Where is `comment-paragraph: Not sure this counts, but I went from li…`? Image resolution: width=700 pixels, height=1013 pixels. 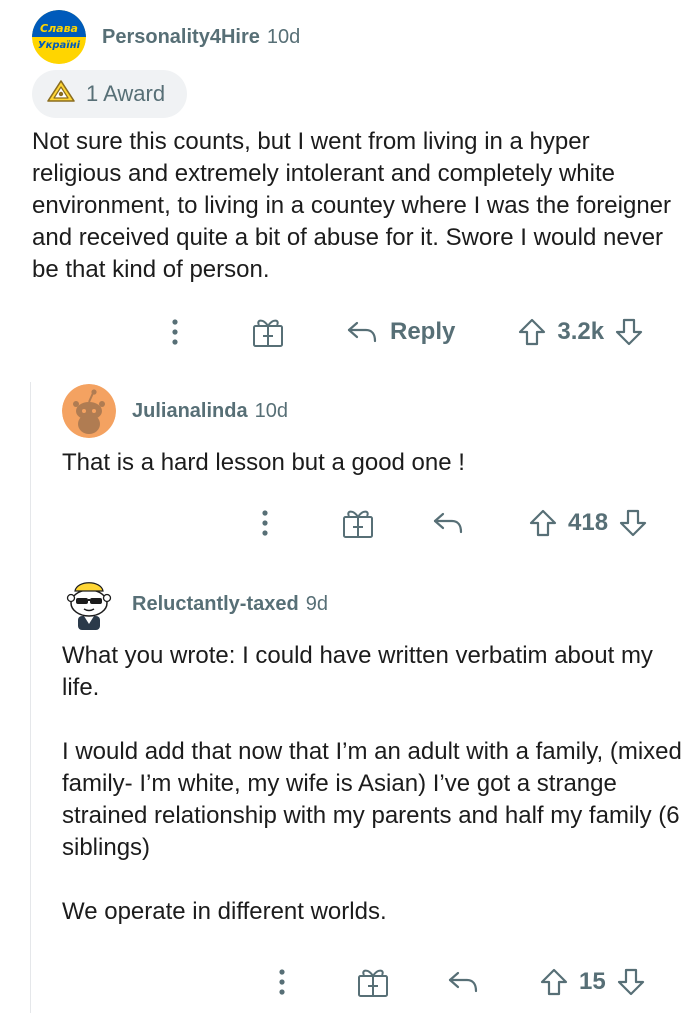 comment-paragraph: Not sure this counts, but I went from li… is located at coordinates (352, 205).